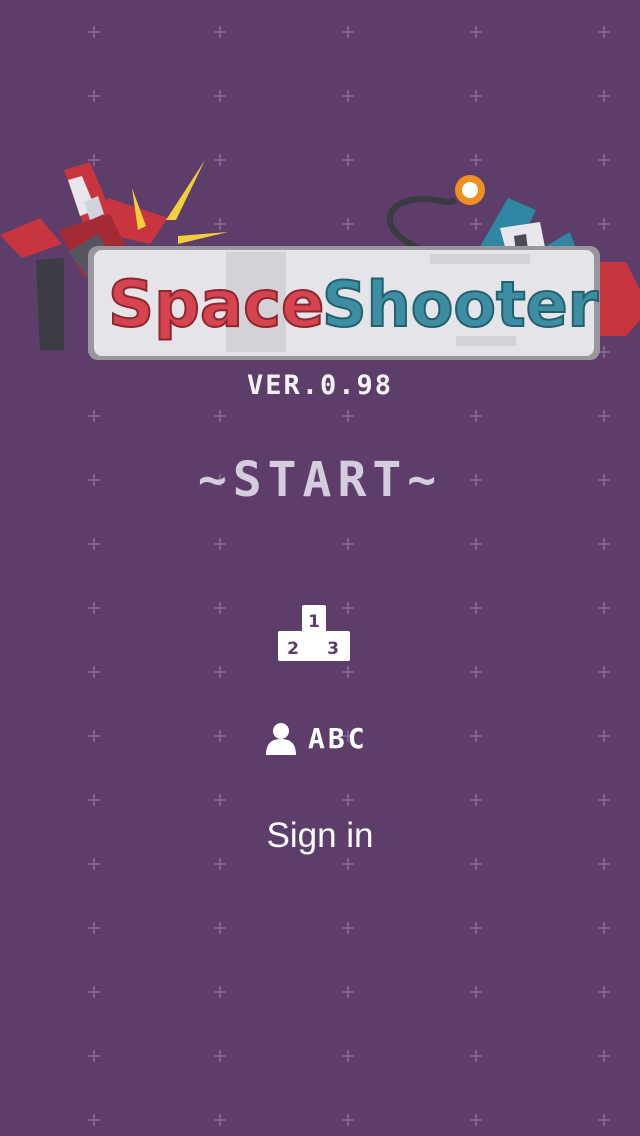 This screenshot has height=1136, width=640. What do you see at coordinates (460, 304) in the screenshot?
I see `title-shooter: Shooter` at bounding box center [460, 304].